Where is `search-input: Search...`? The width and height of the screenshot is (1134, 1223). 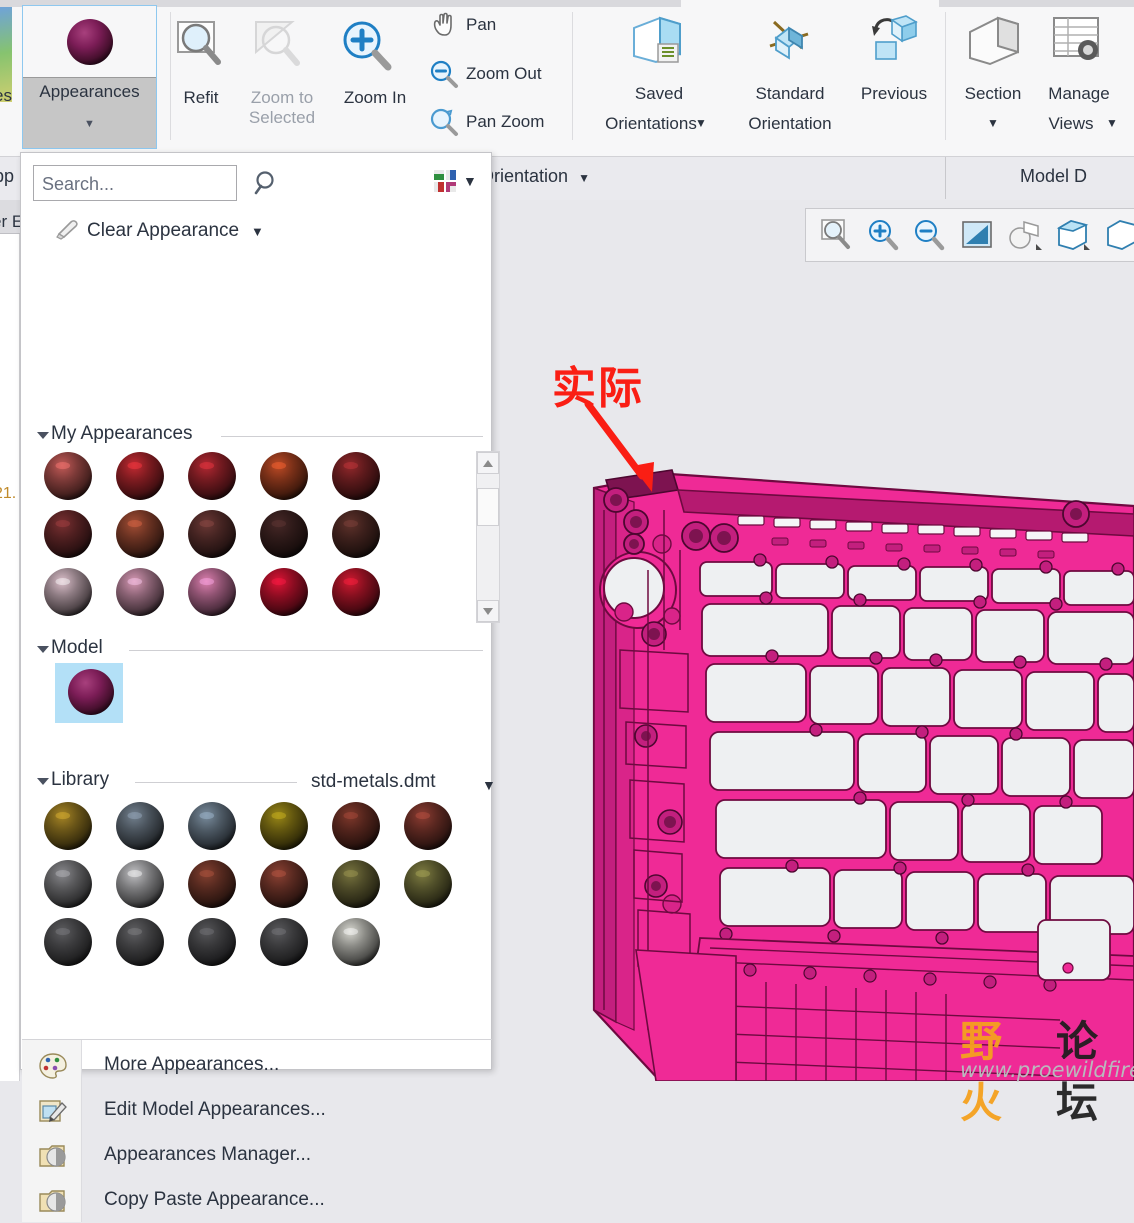 search-input: Search... is located at coordinates (135, 183).